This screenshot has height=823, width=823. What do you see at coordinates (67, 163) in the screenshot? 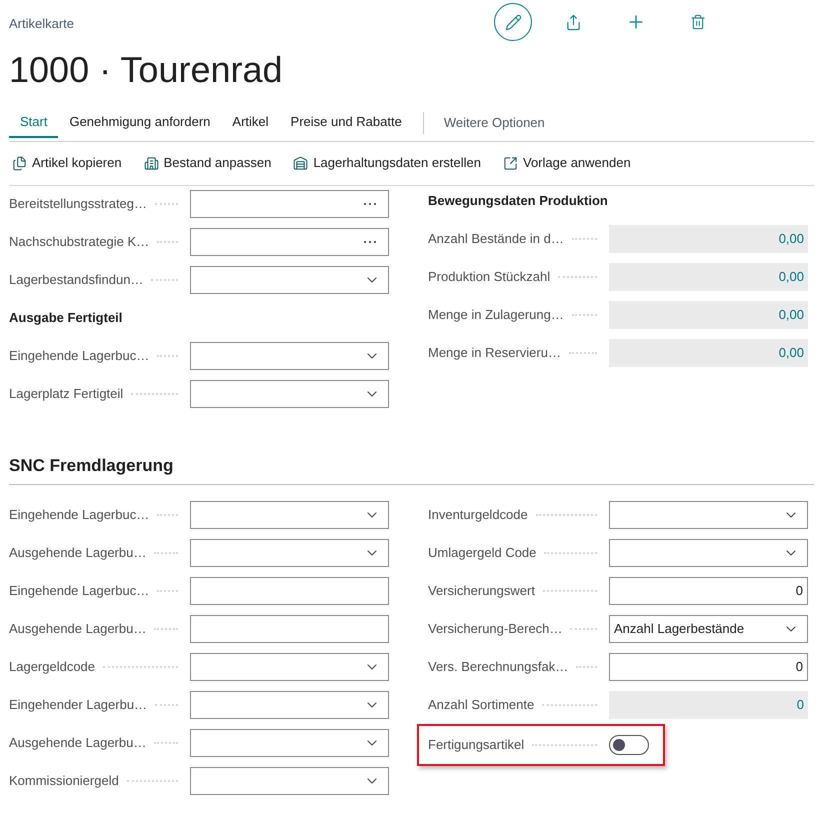
I see `action-button: Artikel kopieren` at bounding box center [67, 163].